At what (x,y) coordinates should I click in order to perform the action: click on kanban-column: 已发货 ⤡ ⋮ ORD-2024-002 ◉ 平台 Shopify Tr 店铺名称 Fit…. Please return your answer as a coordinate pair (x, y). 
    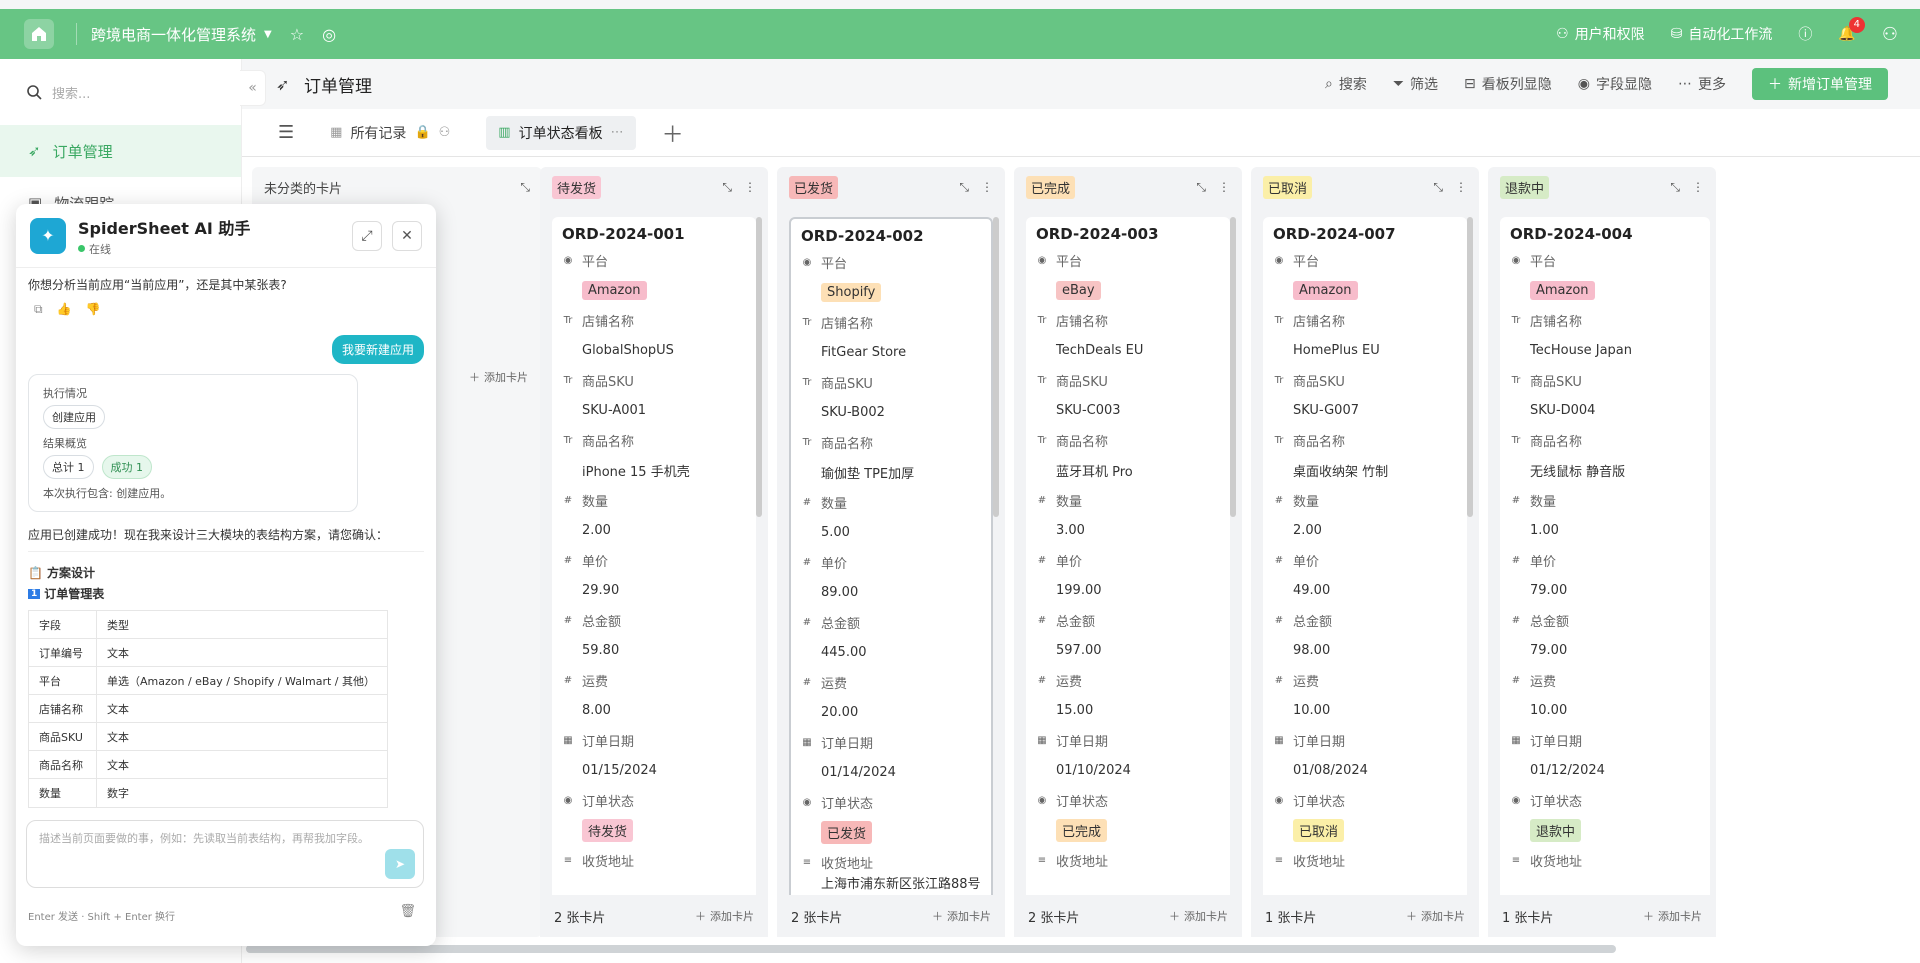
    Looking at the image, I should click on (891, 552).